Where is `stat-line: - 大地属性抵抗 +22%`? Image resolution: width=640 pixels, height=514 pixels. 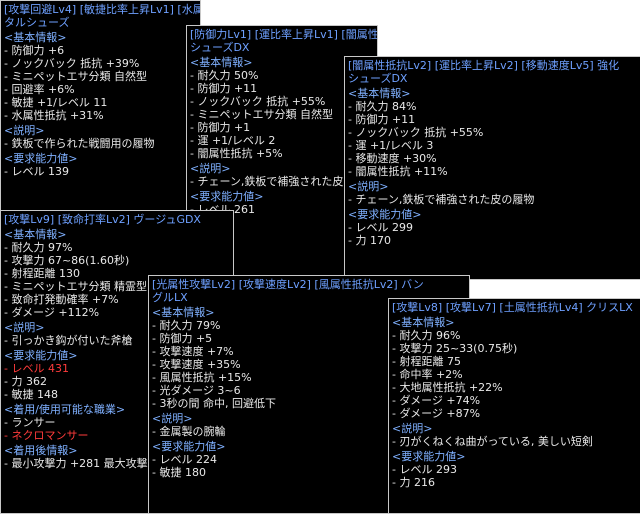
stat-line: - 大地属性抵抗 +22% is located at coordinates (447, 387).